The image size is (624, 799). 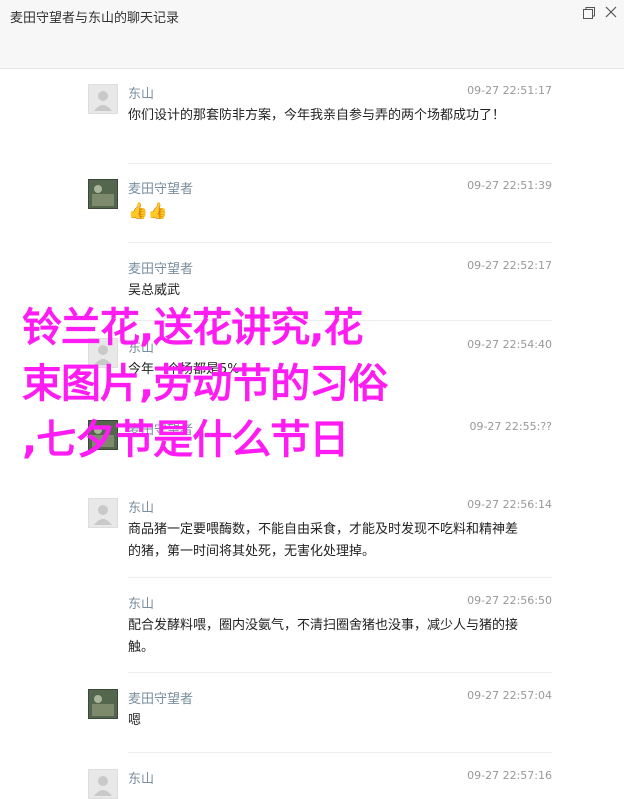 I want to click on message-time: 09-27 22:57:04, so click(x=509, y=695).